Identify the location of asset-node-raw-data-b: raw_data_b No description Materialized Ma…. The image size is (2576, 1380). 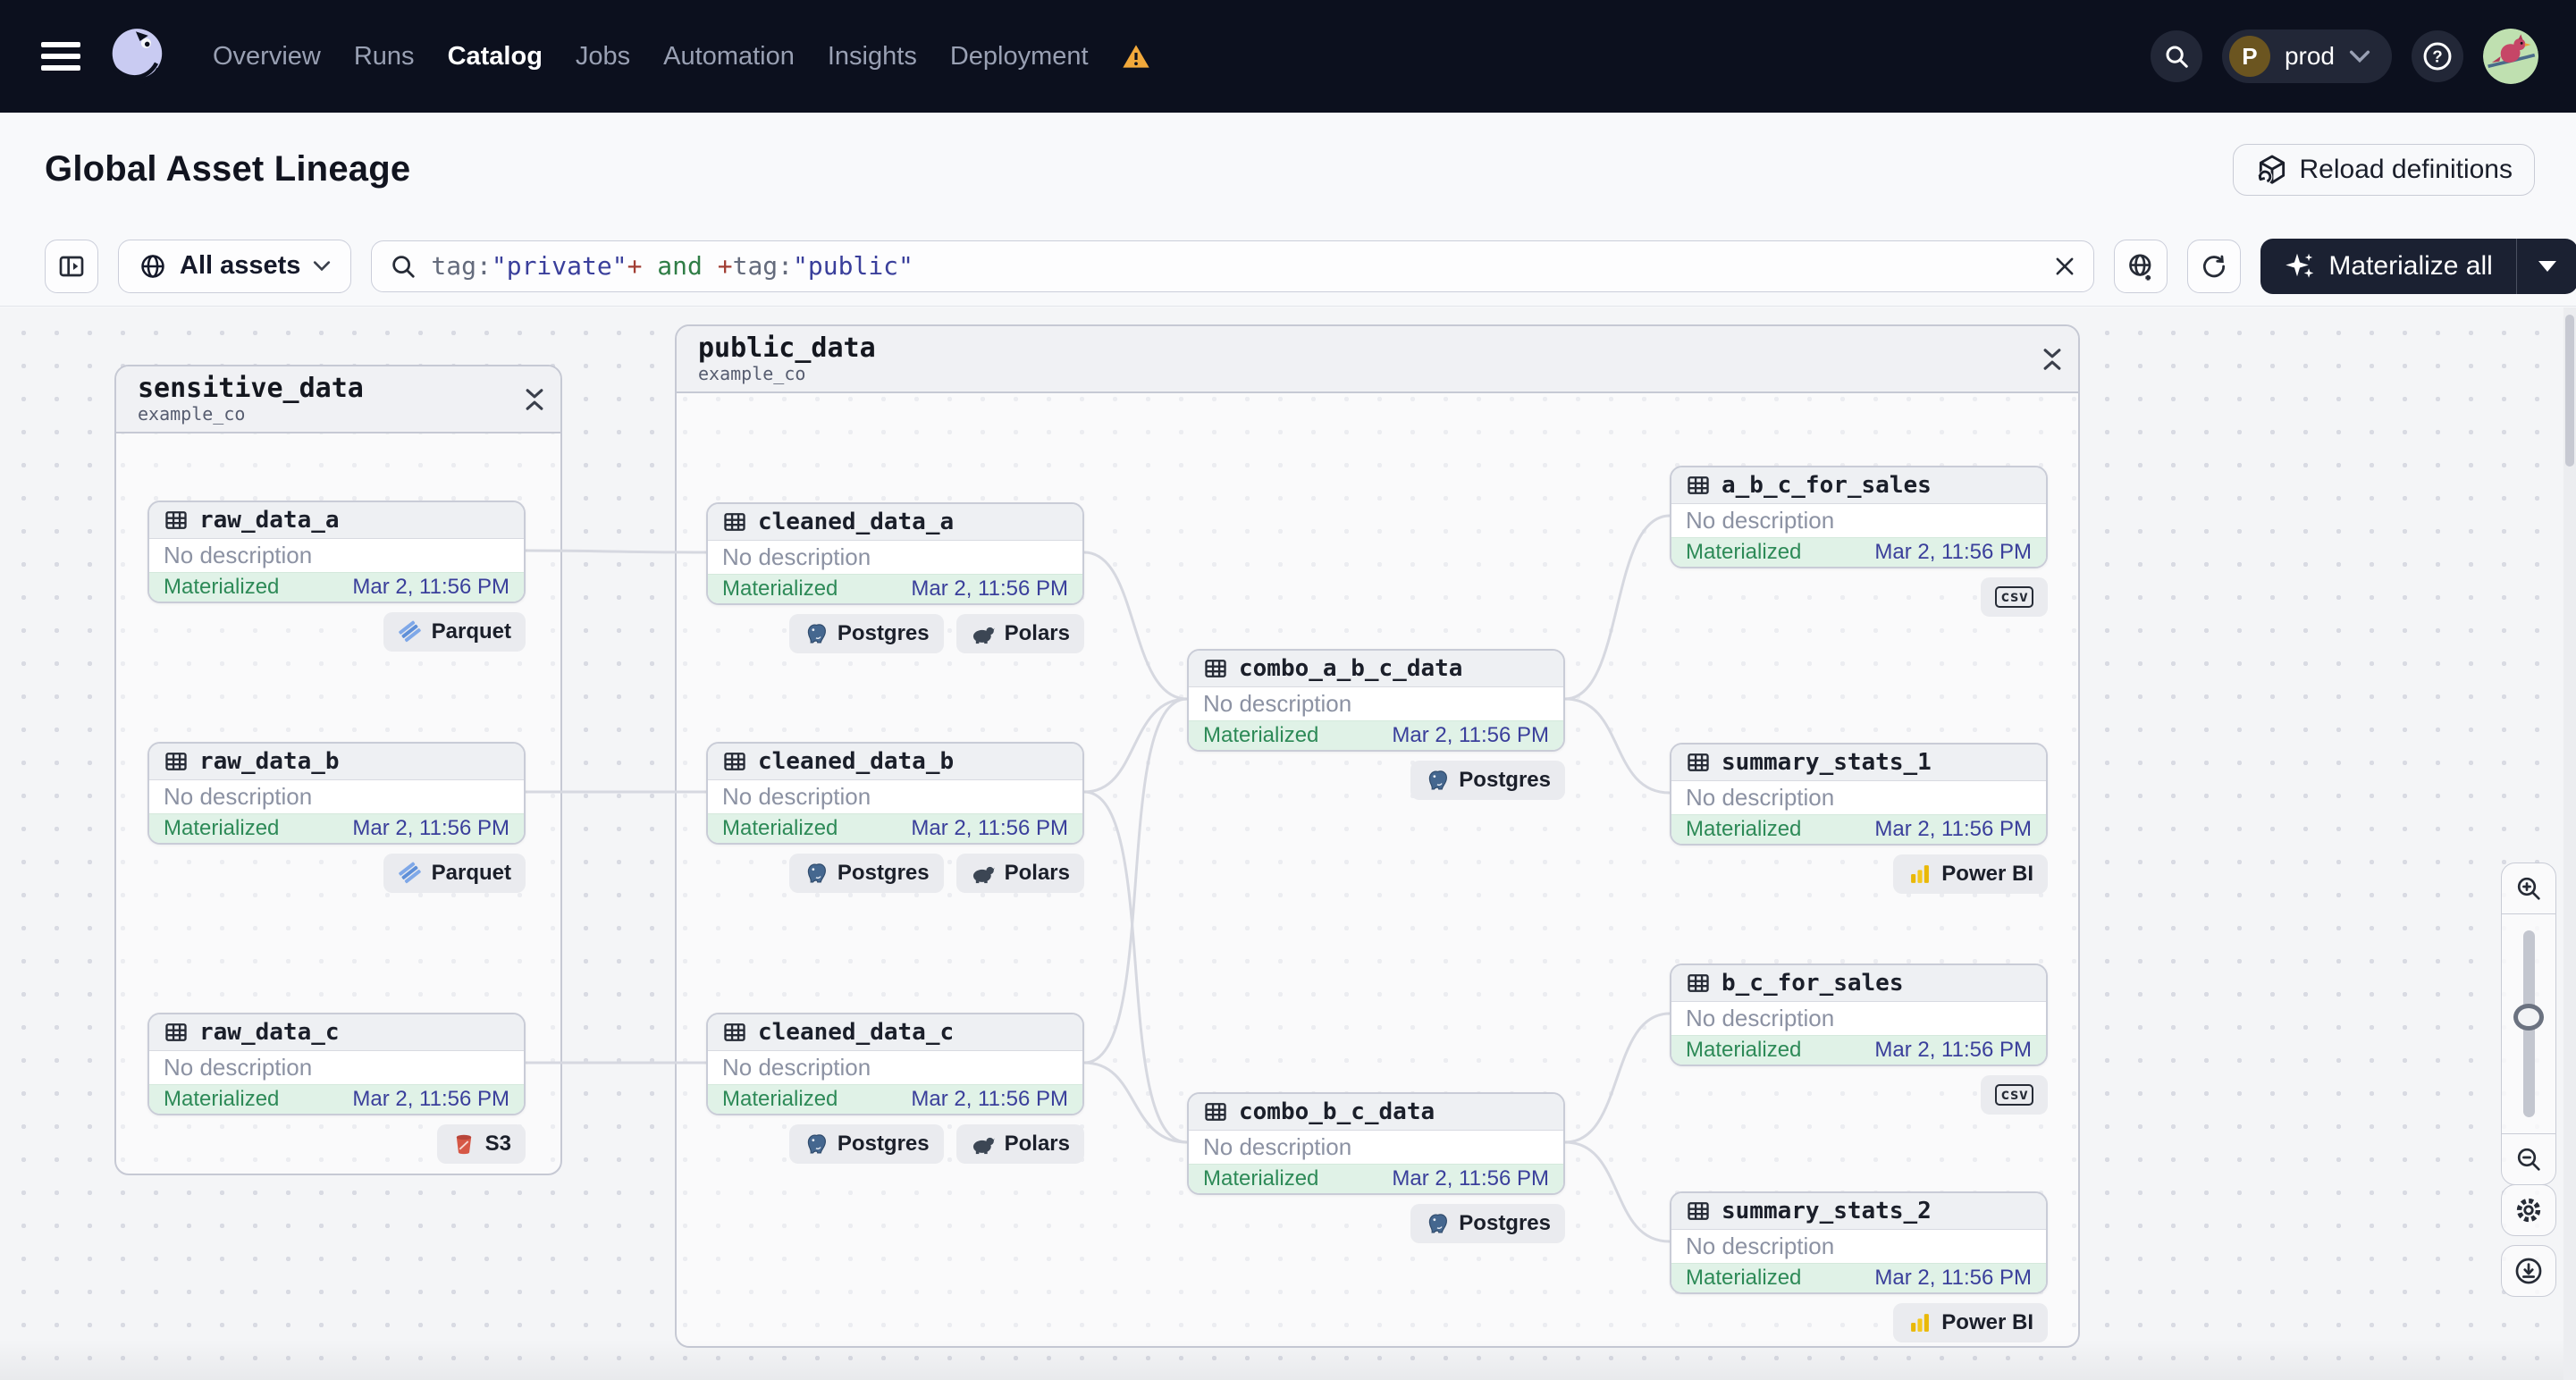
(337, 793).